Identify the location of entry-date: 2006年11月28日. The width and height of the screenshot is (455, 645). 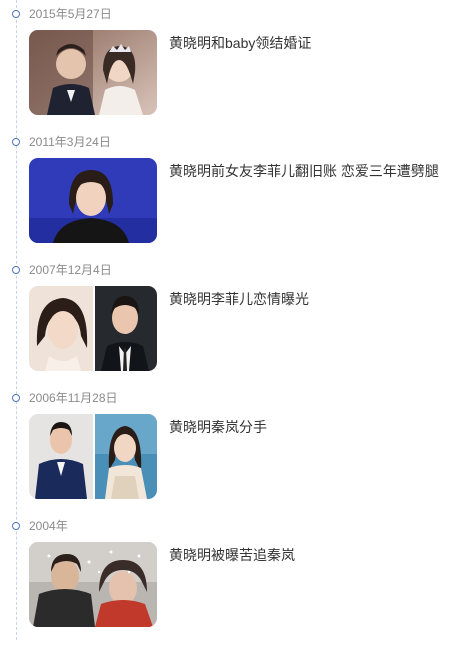
(73, 398).